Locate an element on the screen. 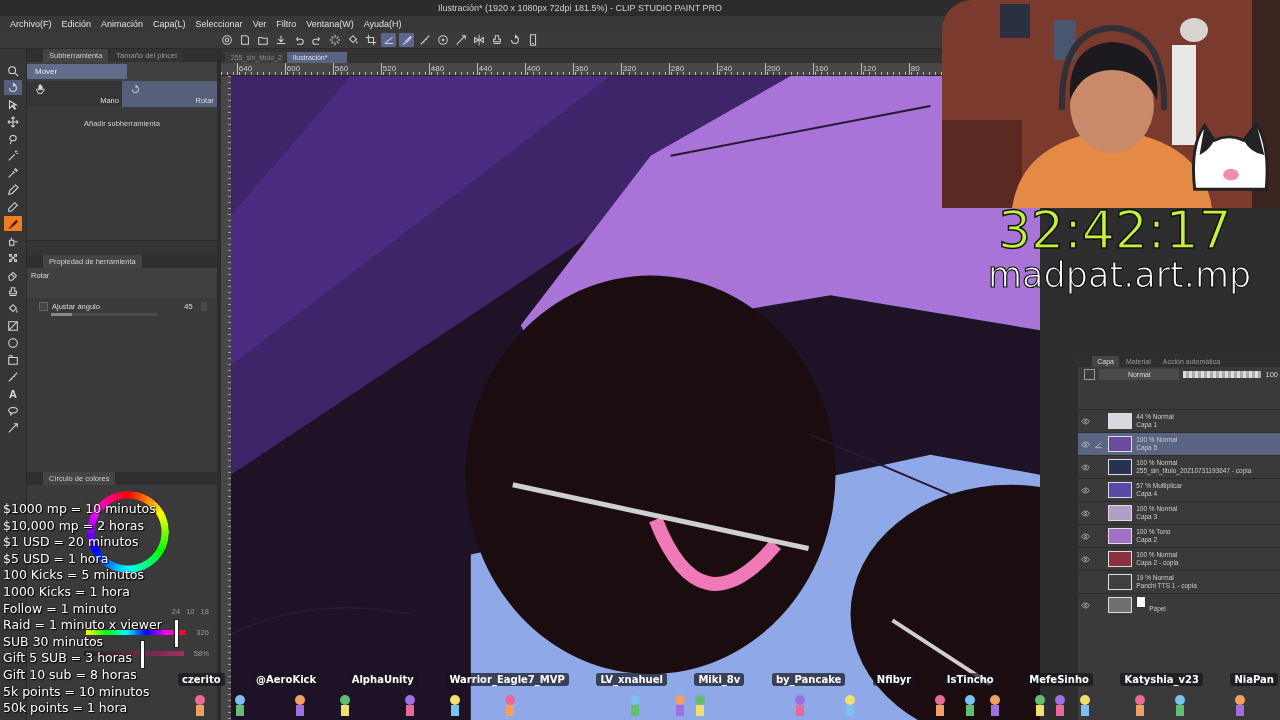 Image resolution: width=1280 pixels, height=720 pixels. ruler-label: 160 is located at coordinates (836, 69).